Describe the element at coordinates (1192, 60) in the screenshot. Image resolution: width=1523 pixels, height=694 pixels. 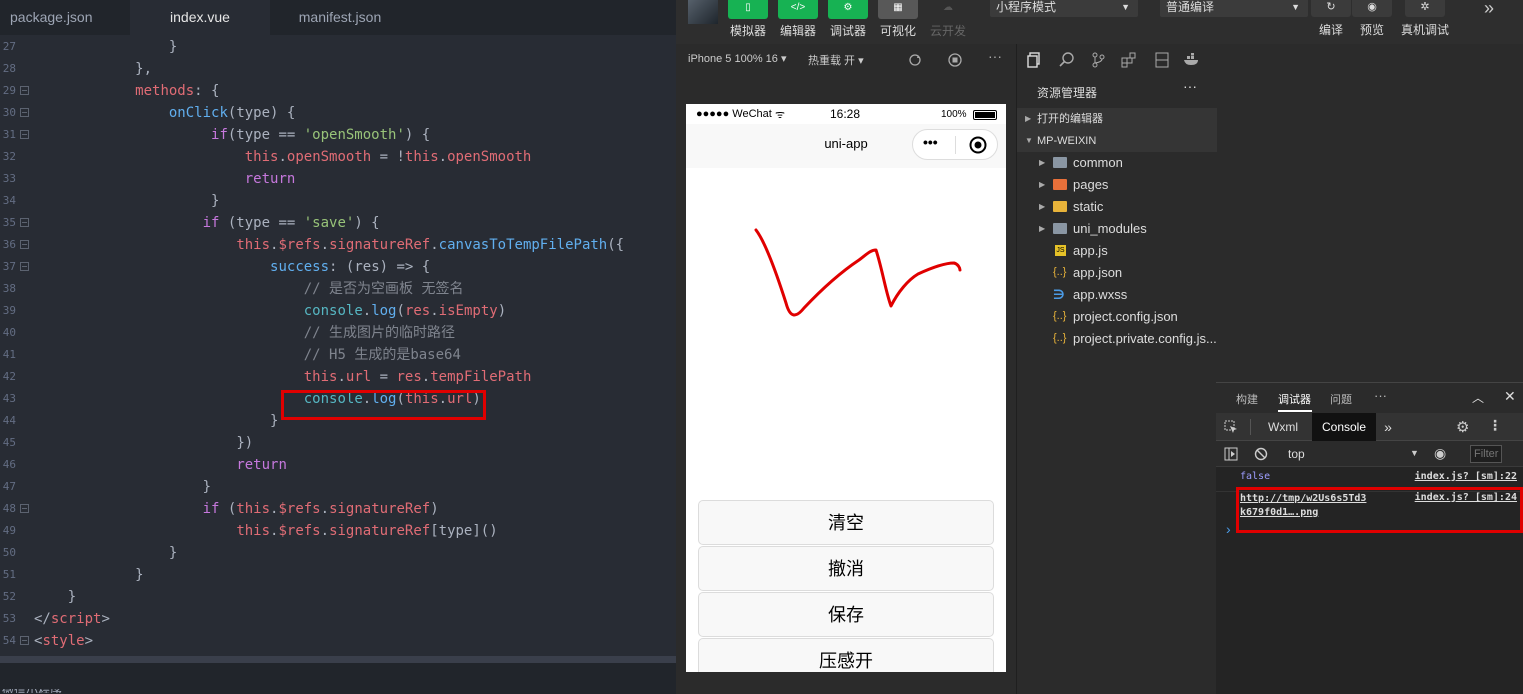
I see `docker-icon` at that location.